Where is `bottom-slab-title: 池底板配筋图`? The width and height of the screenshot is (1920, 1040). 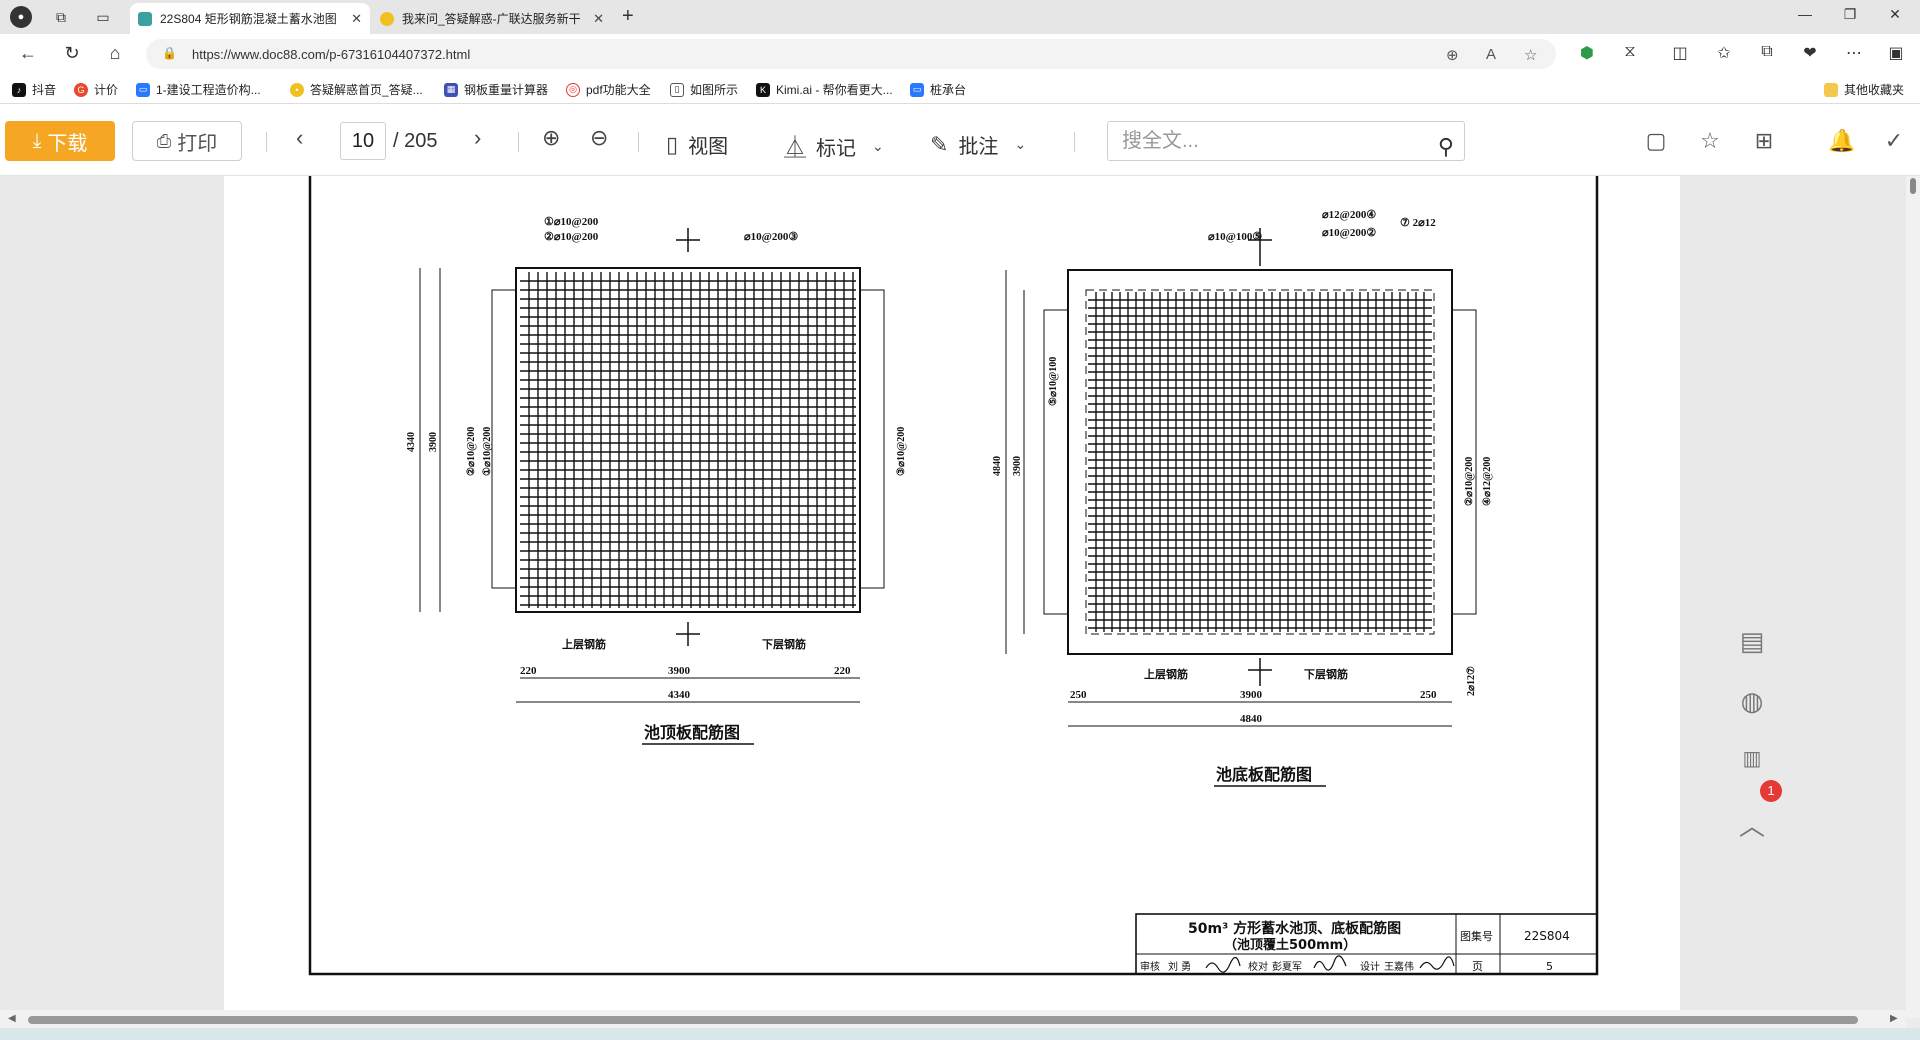 bottom-slab-title: 池底板配筋图 is located at coordinates (1264, 774).